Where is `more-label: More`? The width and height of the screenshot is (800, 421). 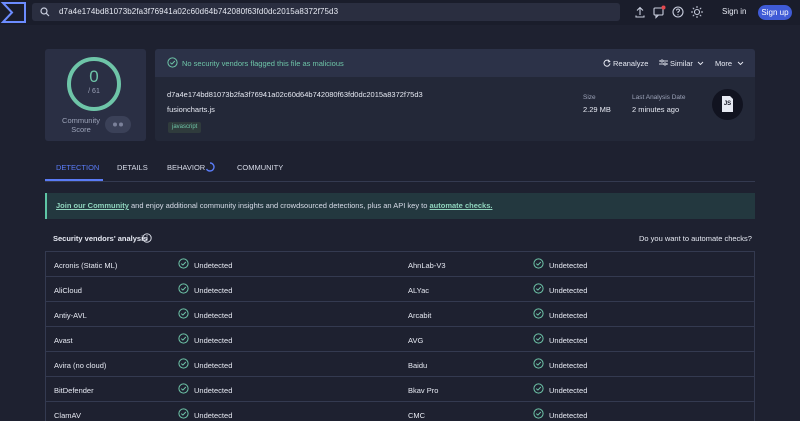
more-label: More is located at coordinates (724, 63).